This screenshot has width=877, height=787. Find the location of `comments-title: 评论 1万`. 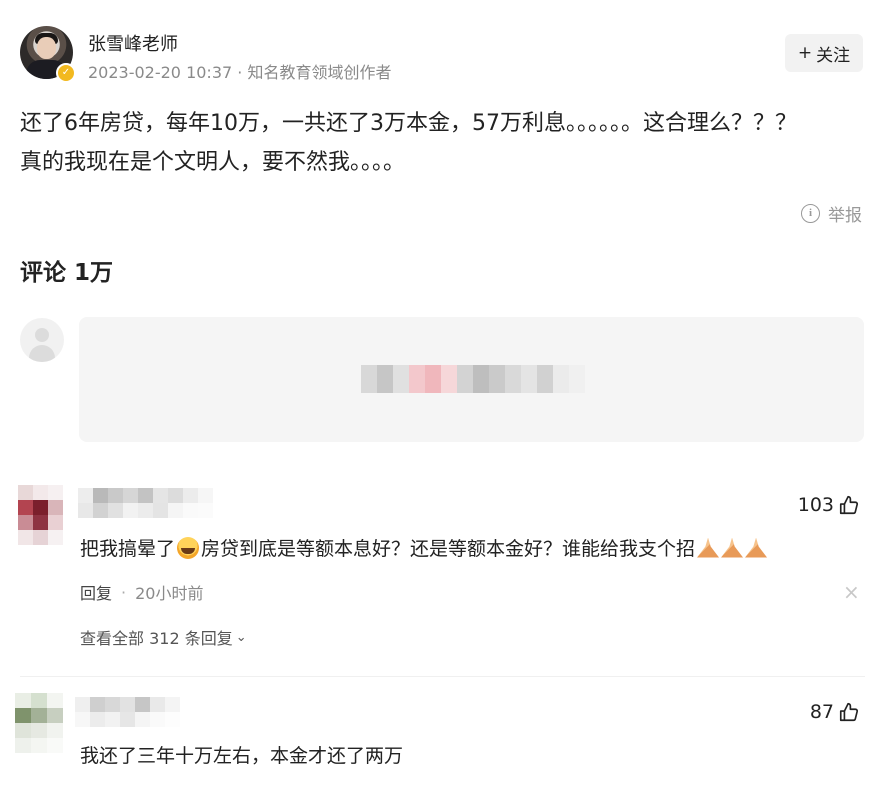

comments-title: 评论 1万 is located at coordinates (67, 273).